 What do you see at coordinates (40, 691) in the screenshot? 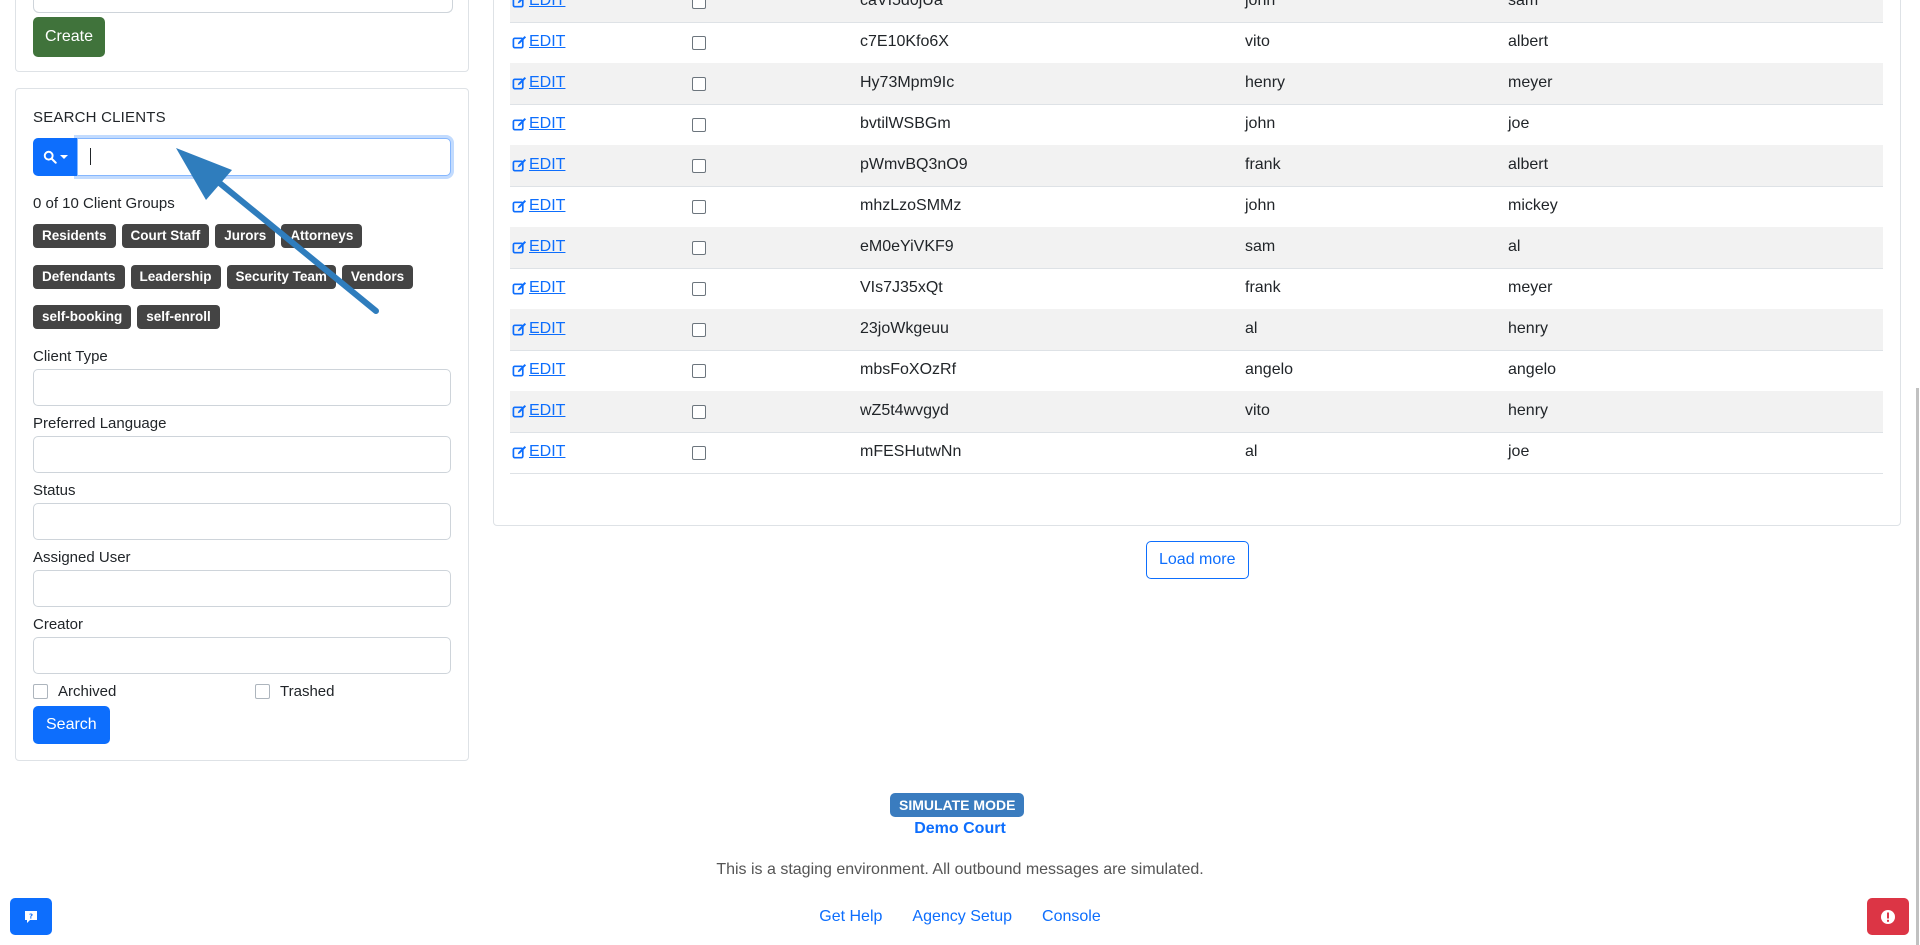
I see `archived-checkbox` at bounding box center [40, 691].